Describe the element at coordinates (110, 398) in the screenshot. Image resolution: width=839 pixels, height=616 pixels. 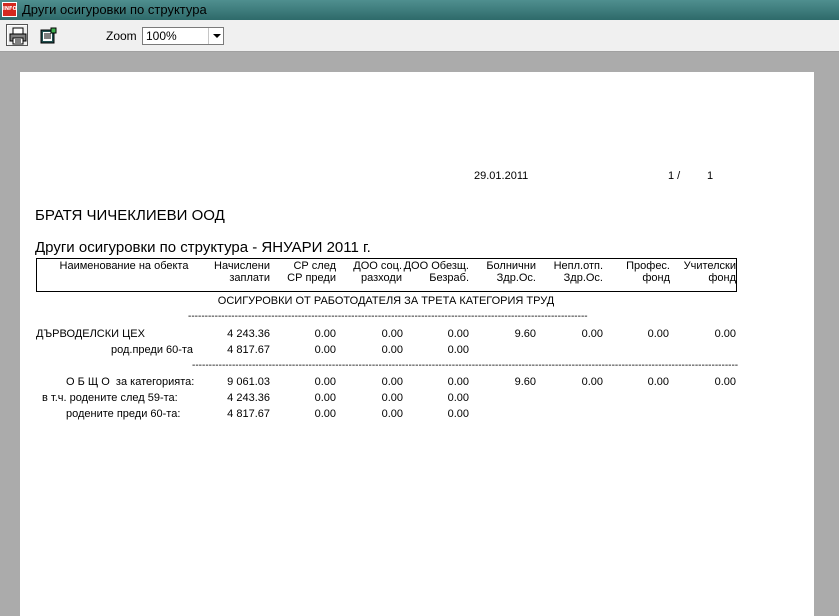
I see `row-label: в т.ч. родените след 59-та:` at that location.